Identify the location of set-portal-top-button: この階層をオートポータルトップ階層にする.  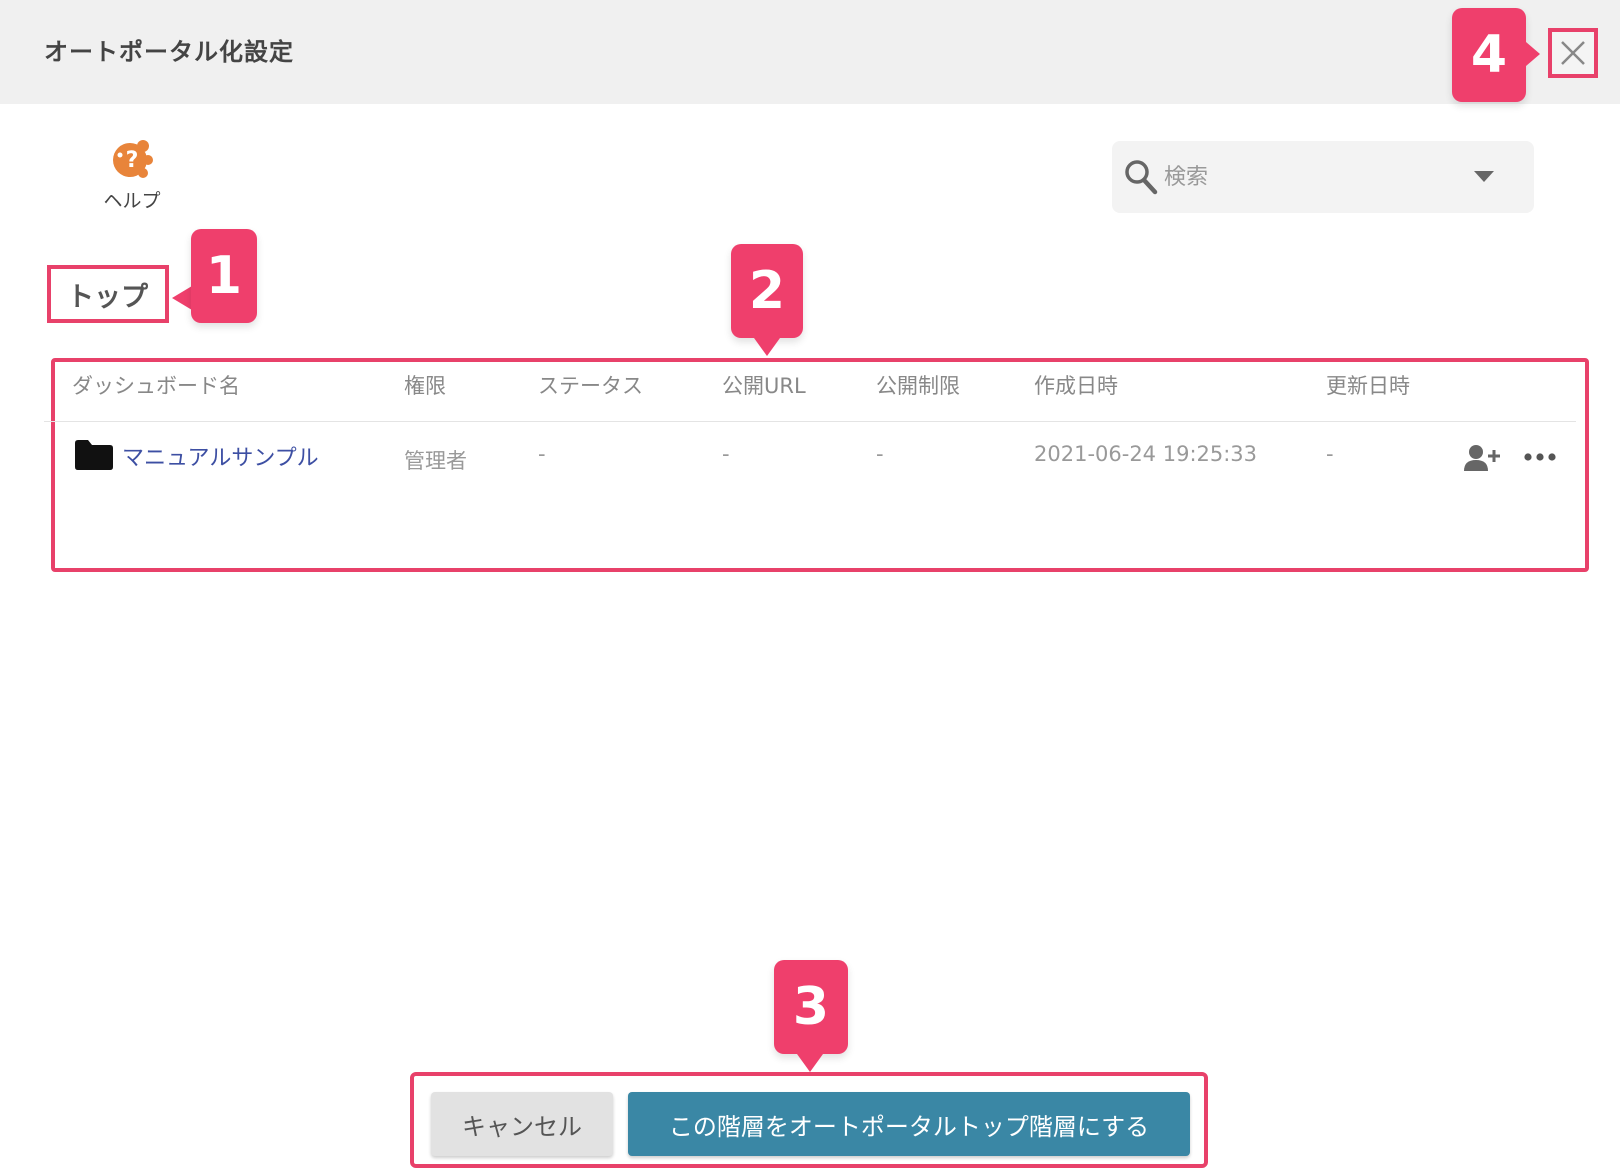
(909, 1124).